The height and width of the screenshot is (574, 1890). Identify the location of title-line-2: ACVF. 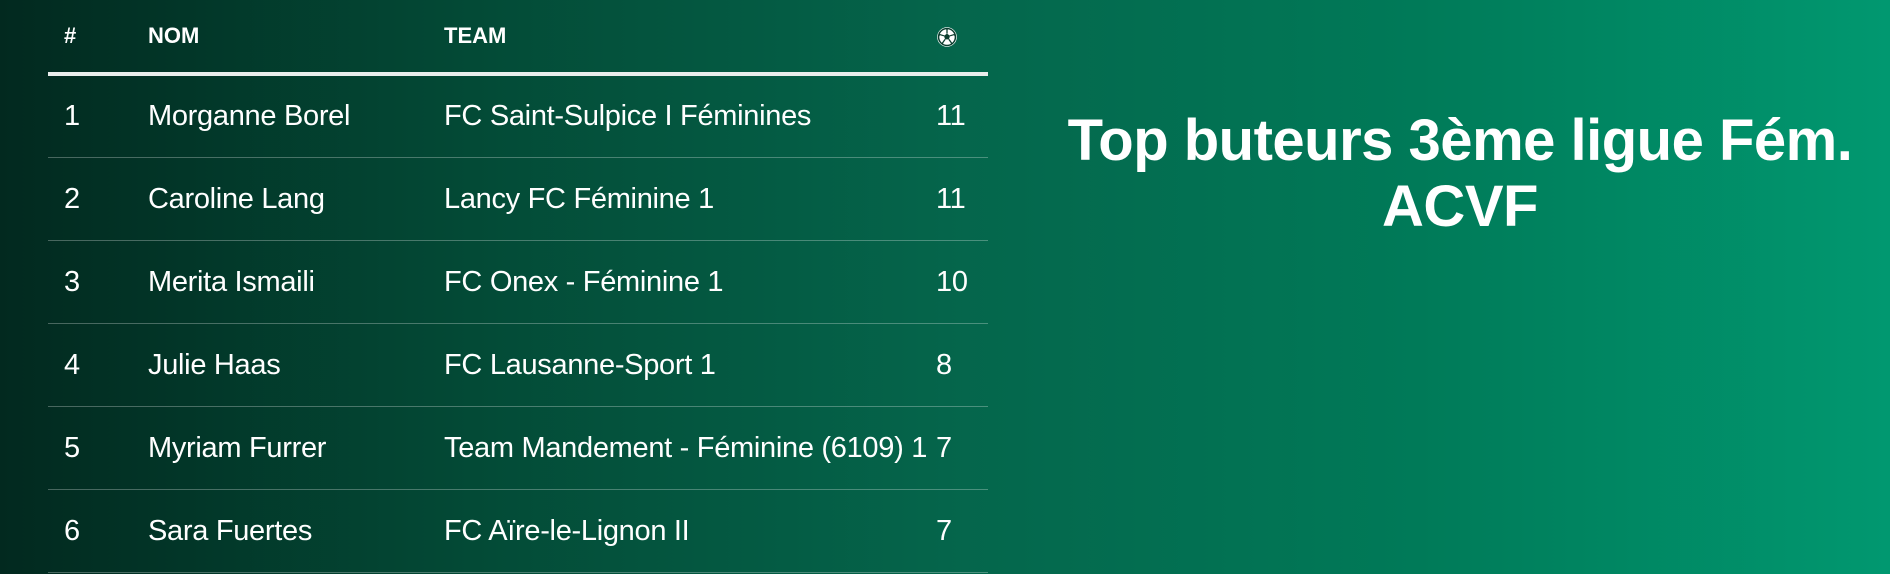
(1460, 206).